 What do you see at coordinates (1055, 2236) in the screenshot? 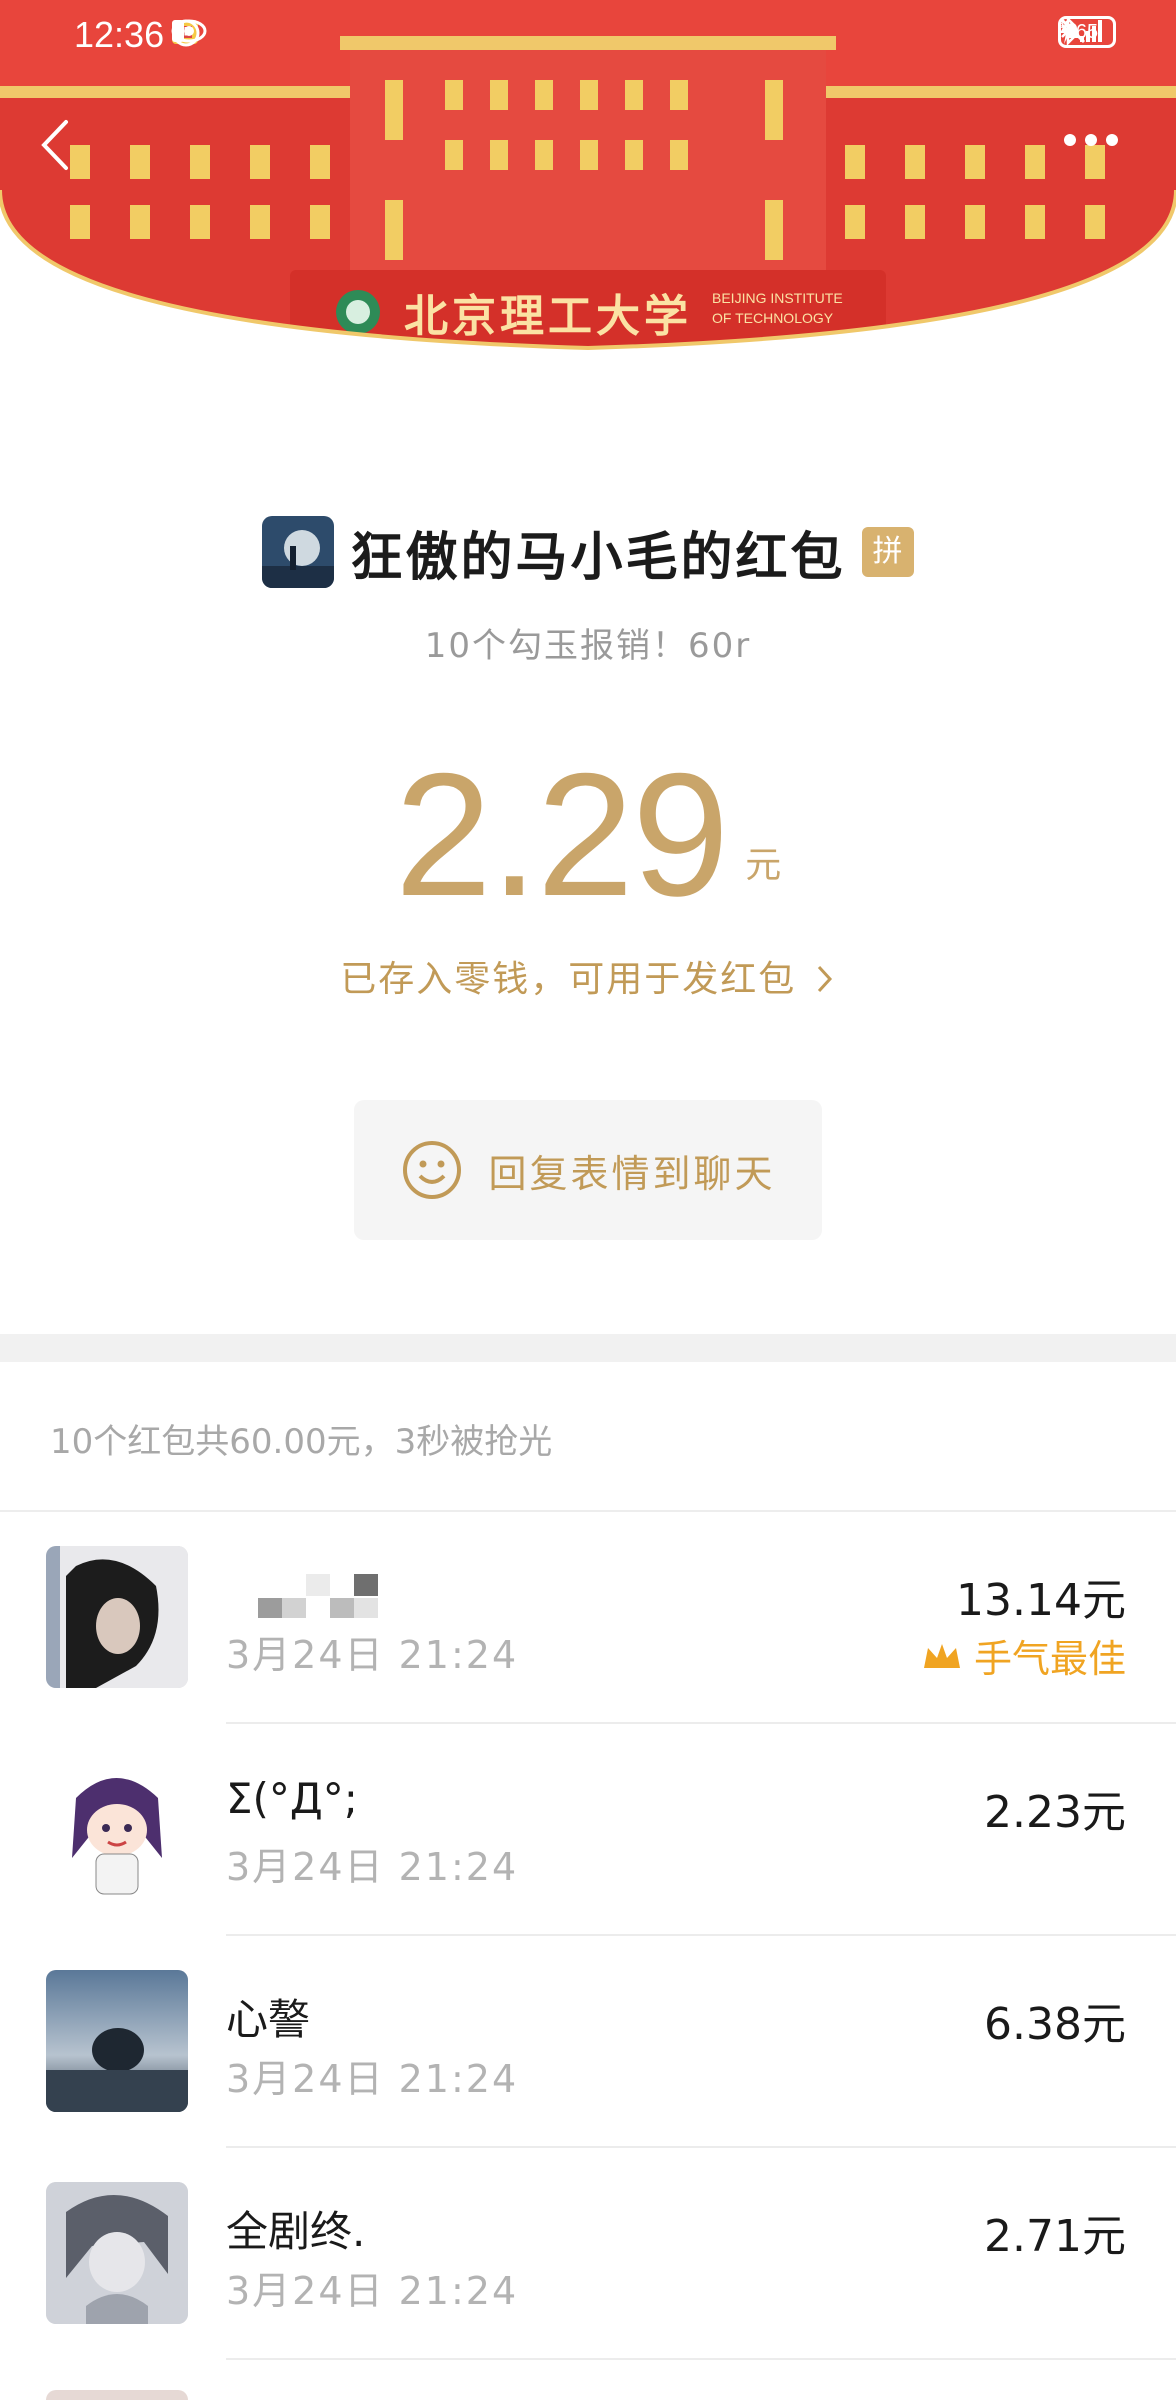
I see `record-amount: 2.71元` at bounding box center [1055, 2236].